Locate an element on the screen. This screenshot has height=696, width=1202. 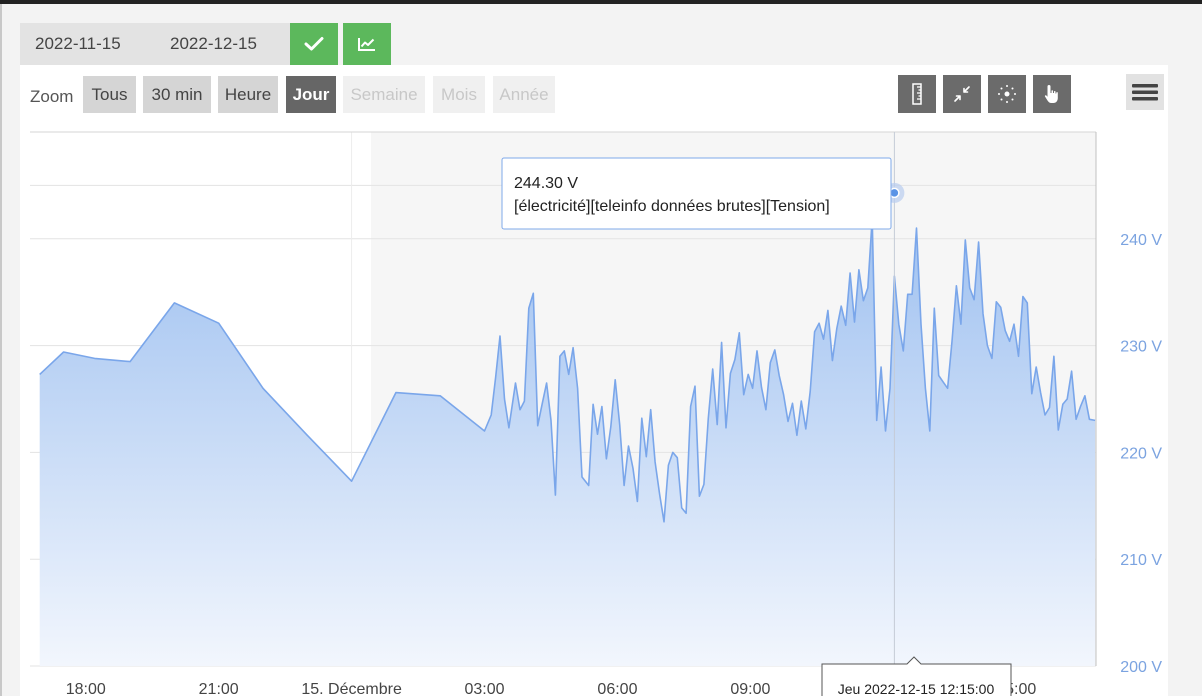
zoom-30min-button: 30 min is located at coordinates (177, 94).